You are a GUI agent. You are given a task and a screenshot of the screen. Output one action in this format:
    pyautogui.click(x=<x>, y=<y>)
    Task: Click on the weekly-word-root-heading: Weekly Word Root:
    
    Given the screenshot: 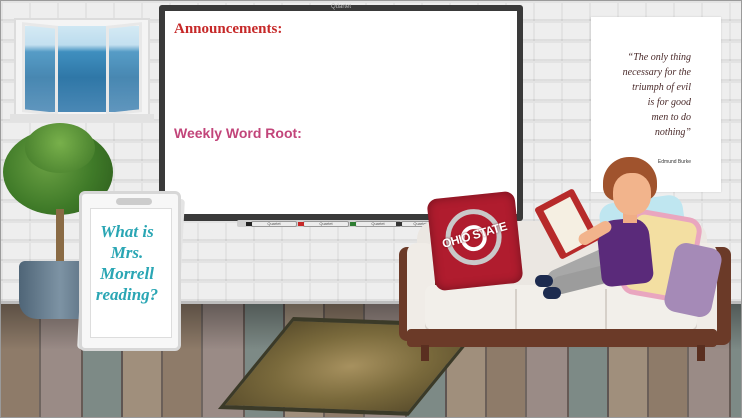 What is the action you would take?
    pyautogui.click(x=238, y=133)
    